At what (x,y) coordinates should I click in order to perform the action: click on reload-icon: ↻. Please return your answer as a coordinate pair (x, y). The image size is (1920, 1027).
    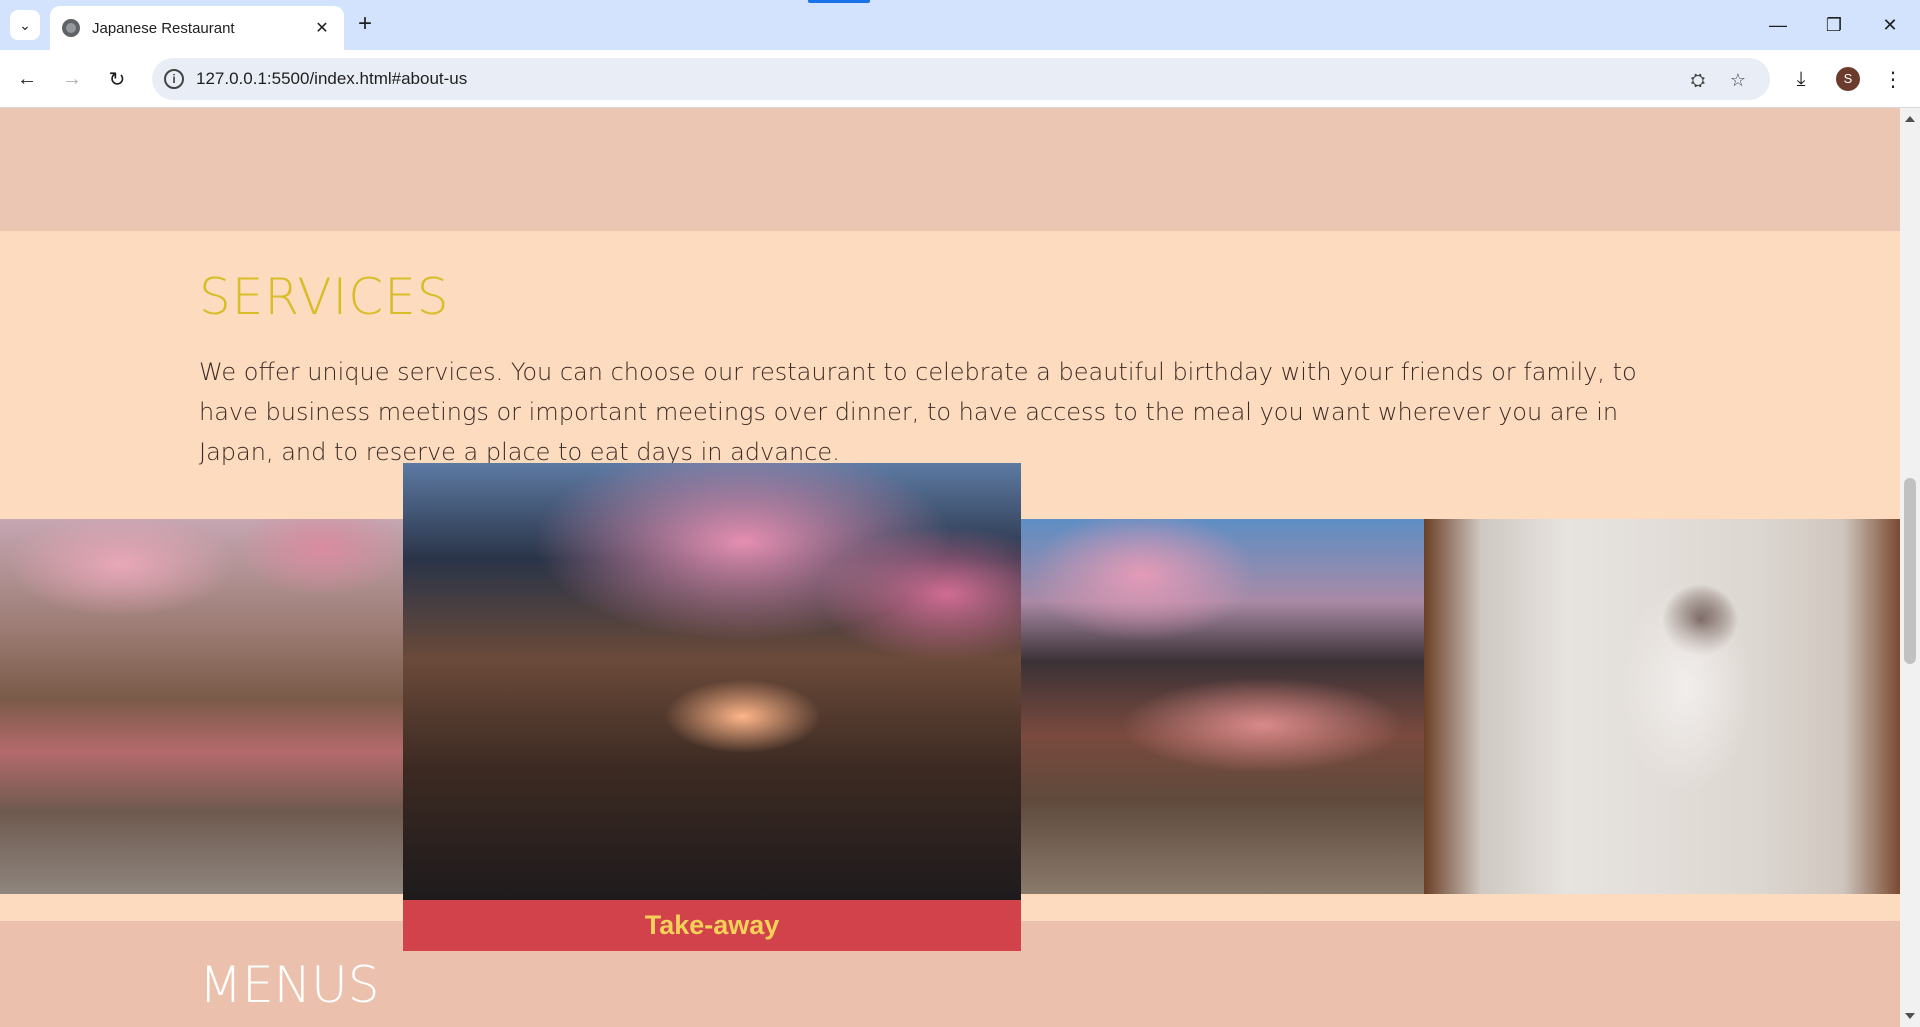
    Looking at the image, I should click on (117, 79).